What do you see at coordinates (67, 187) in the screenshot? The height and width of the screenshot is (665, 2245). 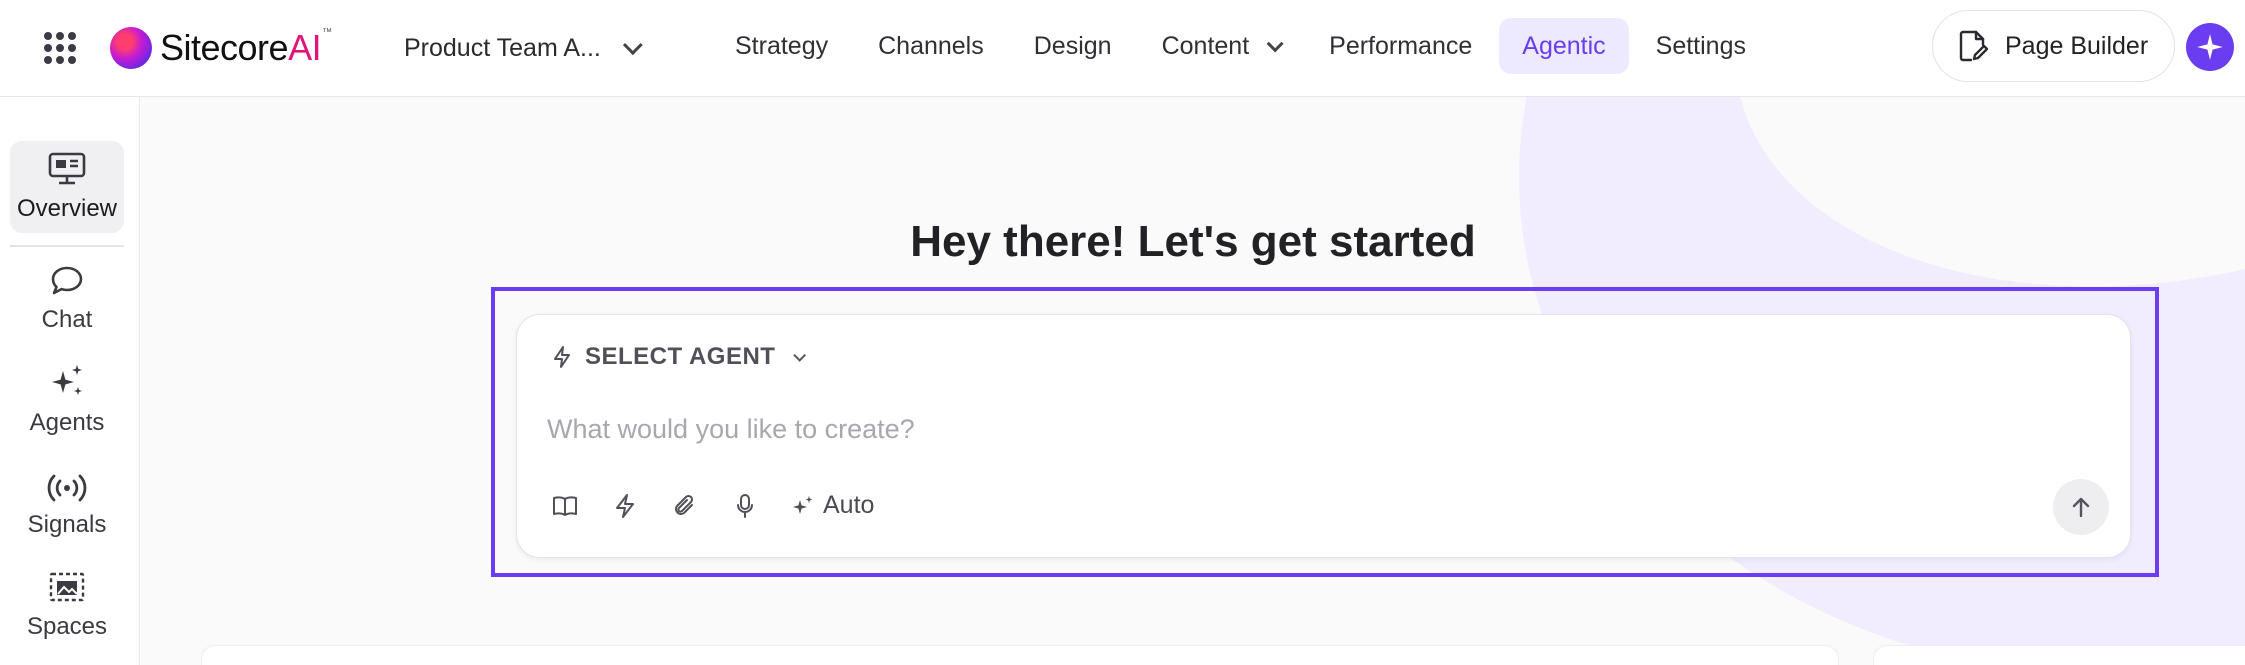 I see `rail-item-overview: Overview` at bounding box center [67, 187].